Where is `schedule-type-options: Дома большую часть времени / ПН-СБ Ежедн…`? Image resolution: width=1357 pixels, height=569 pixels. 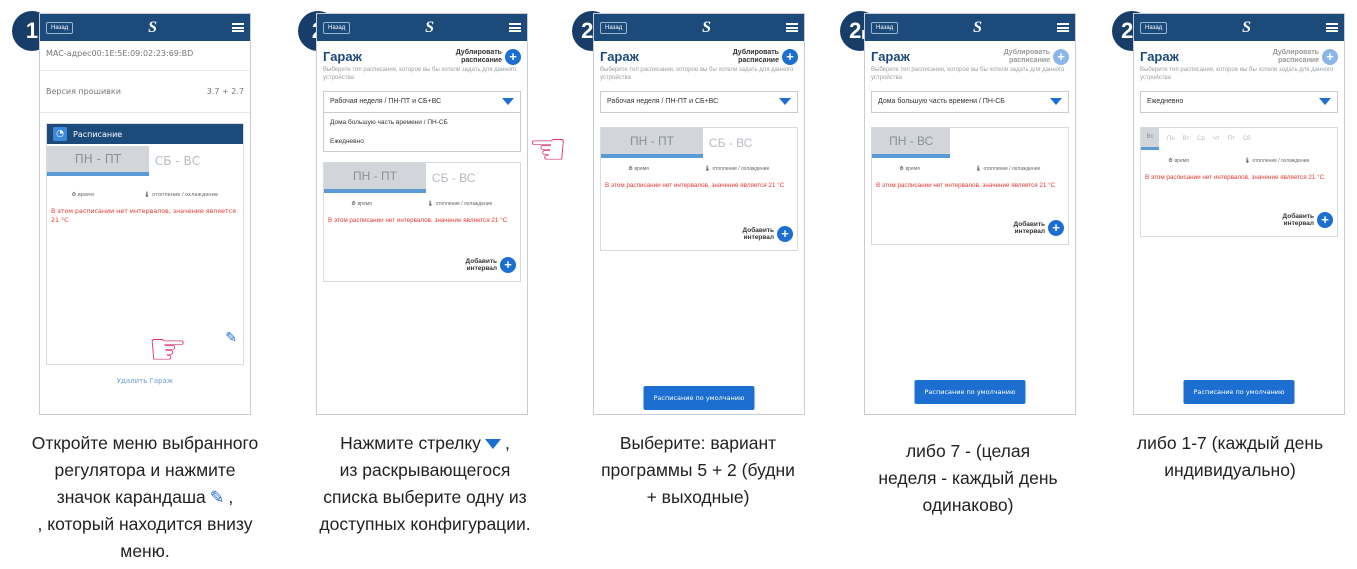 schedule-type-options: Дома большую часть времени / ПН-СБ Ежедн… is located at coordinates (422, 132).